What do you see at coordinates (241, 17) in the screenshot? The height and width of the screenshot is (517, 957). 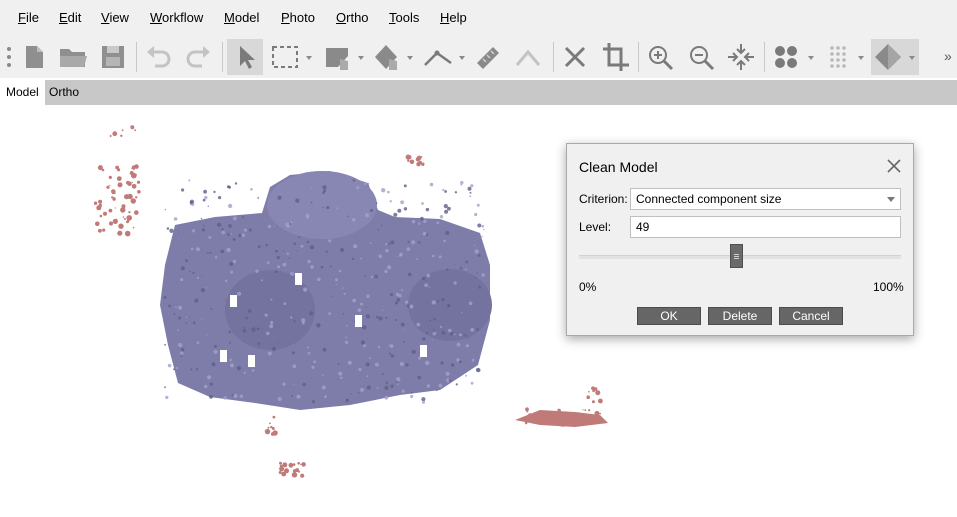 I see `menu-model: Model` at bounding box center [241, 17].